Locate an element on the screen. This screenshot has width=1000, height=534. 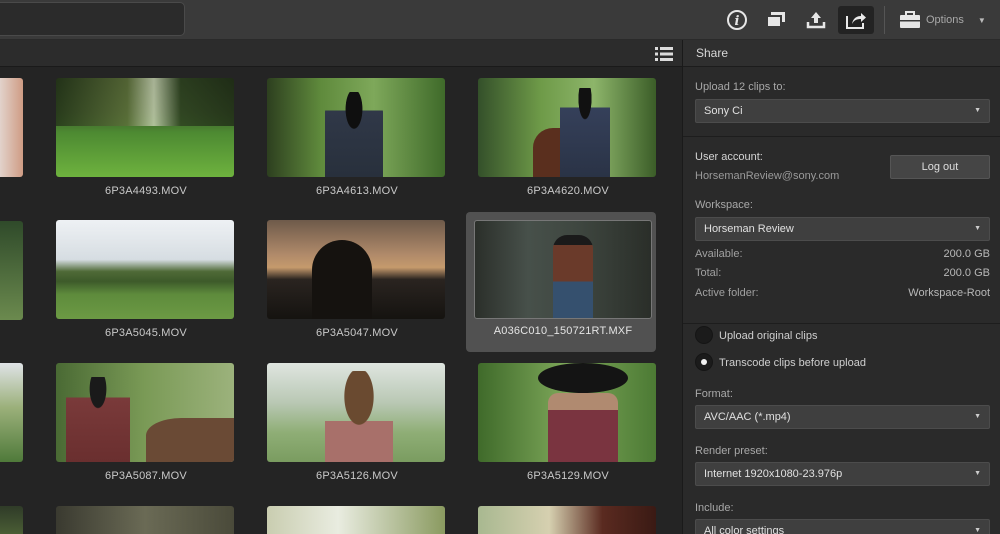
search-field is located at coordinates (92, 19).